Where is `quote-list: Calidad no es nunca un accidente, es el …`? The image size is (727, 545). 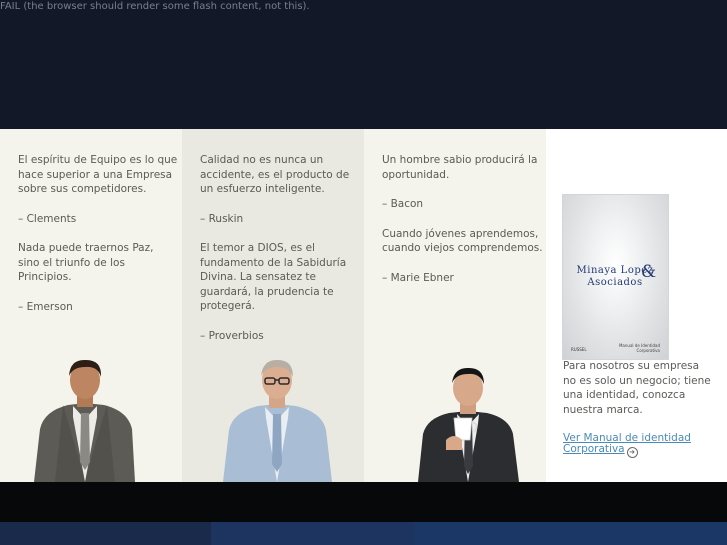 quote-list: Calidad no es nunca un accidente, es el … is located at coordinates (281, 255).